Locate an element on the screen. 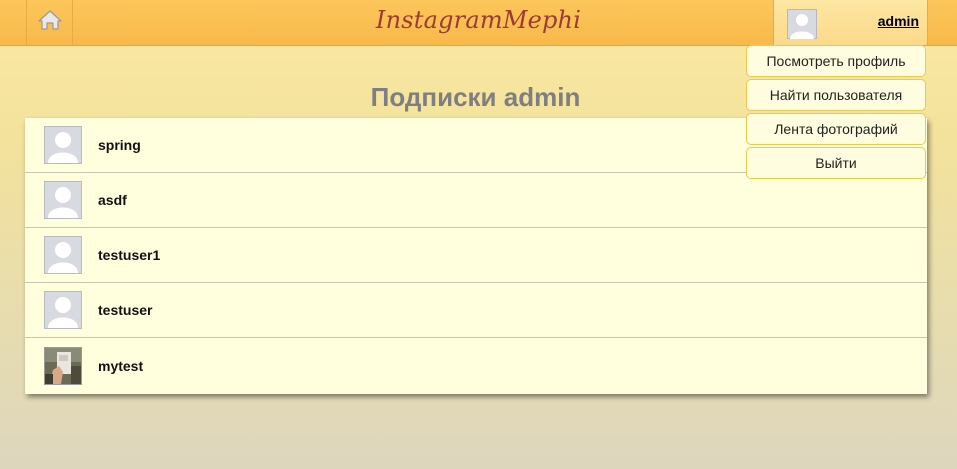  find-user-menu-item: Найти пользователя is located at coordinates (836, 95).